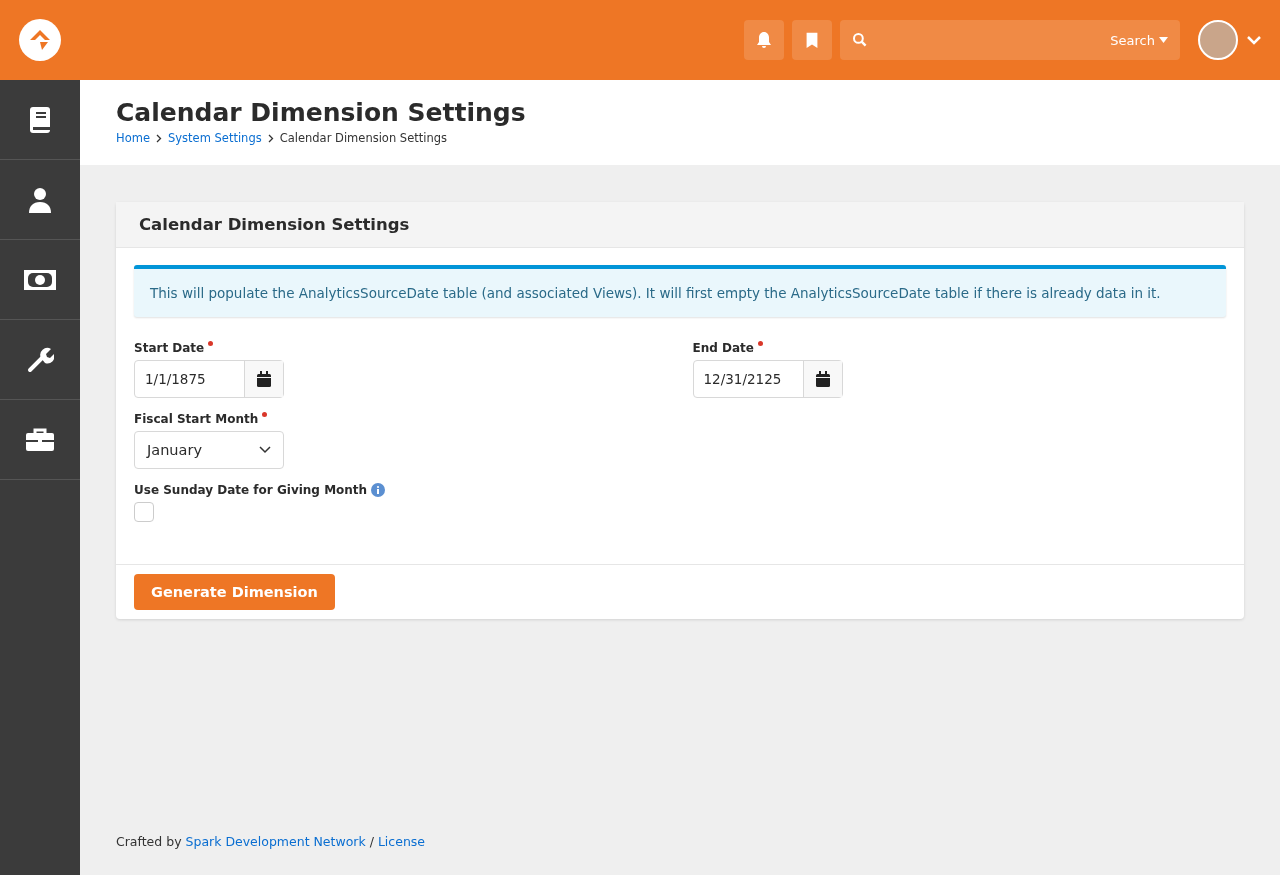 This screenshot has height=875, width=1280. I want to click on breadcrumb-link: System Settings, so click(214, 138).